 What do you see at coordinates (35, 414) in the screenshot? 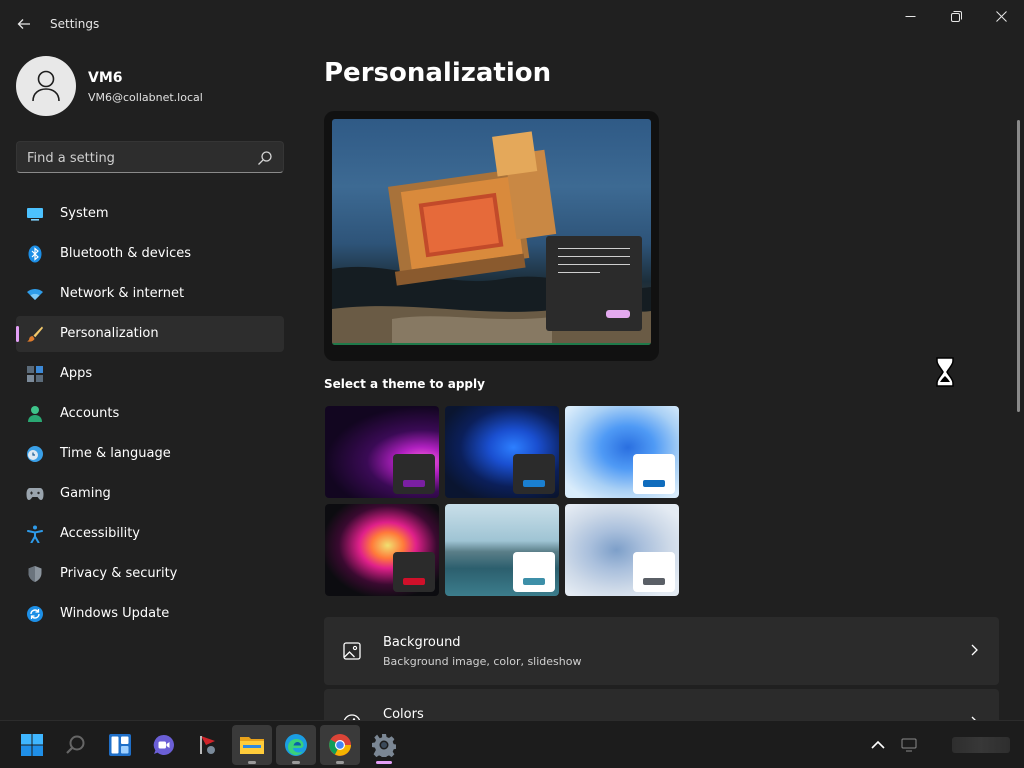
I see `person-icon` at bounding box center [35, 414].